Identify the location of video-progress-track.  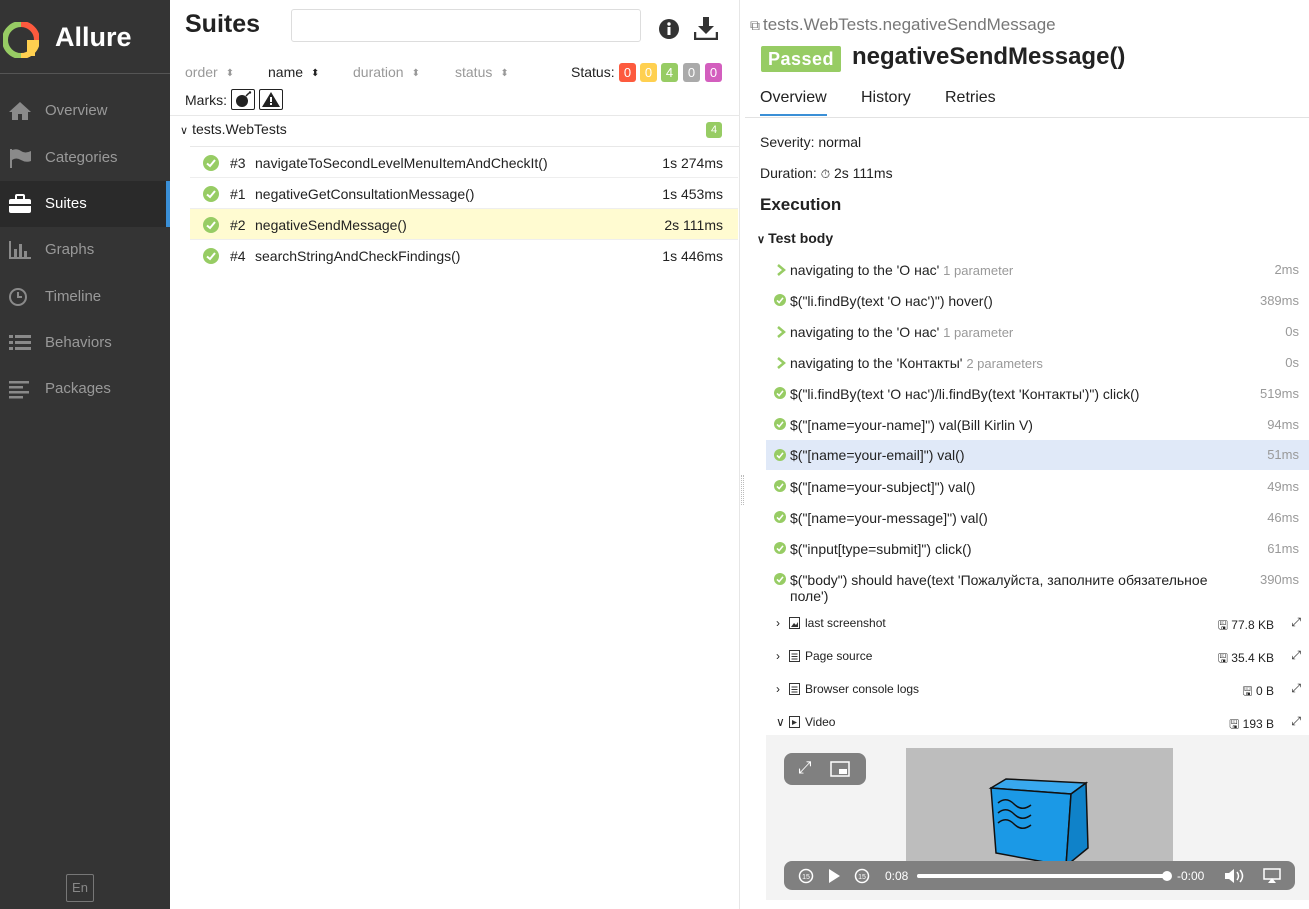
(1044, 876).